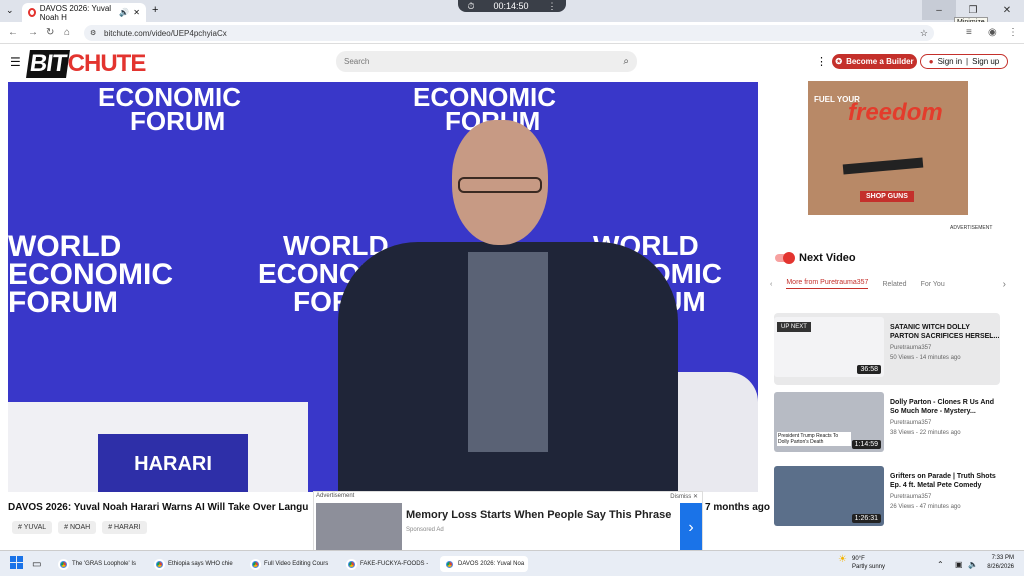 The width and height of the screenshot is (1024, 576). What do you see at coordinates (124, 527) in the screenshot?
I see `tag-harari: # HARARI` at bounding box center [124, 527].